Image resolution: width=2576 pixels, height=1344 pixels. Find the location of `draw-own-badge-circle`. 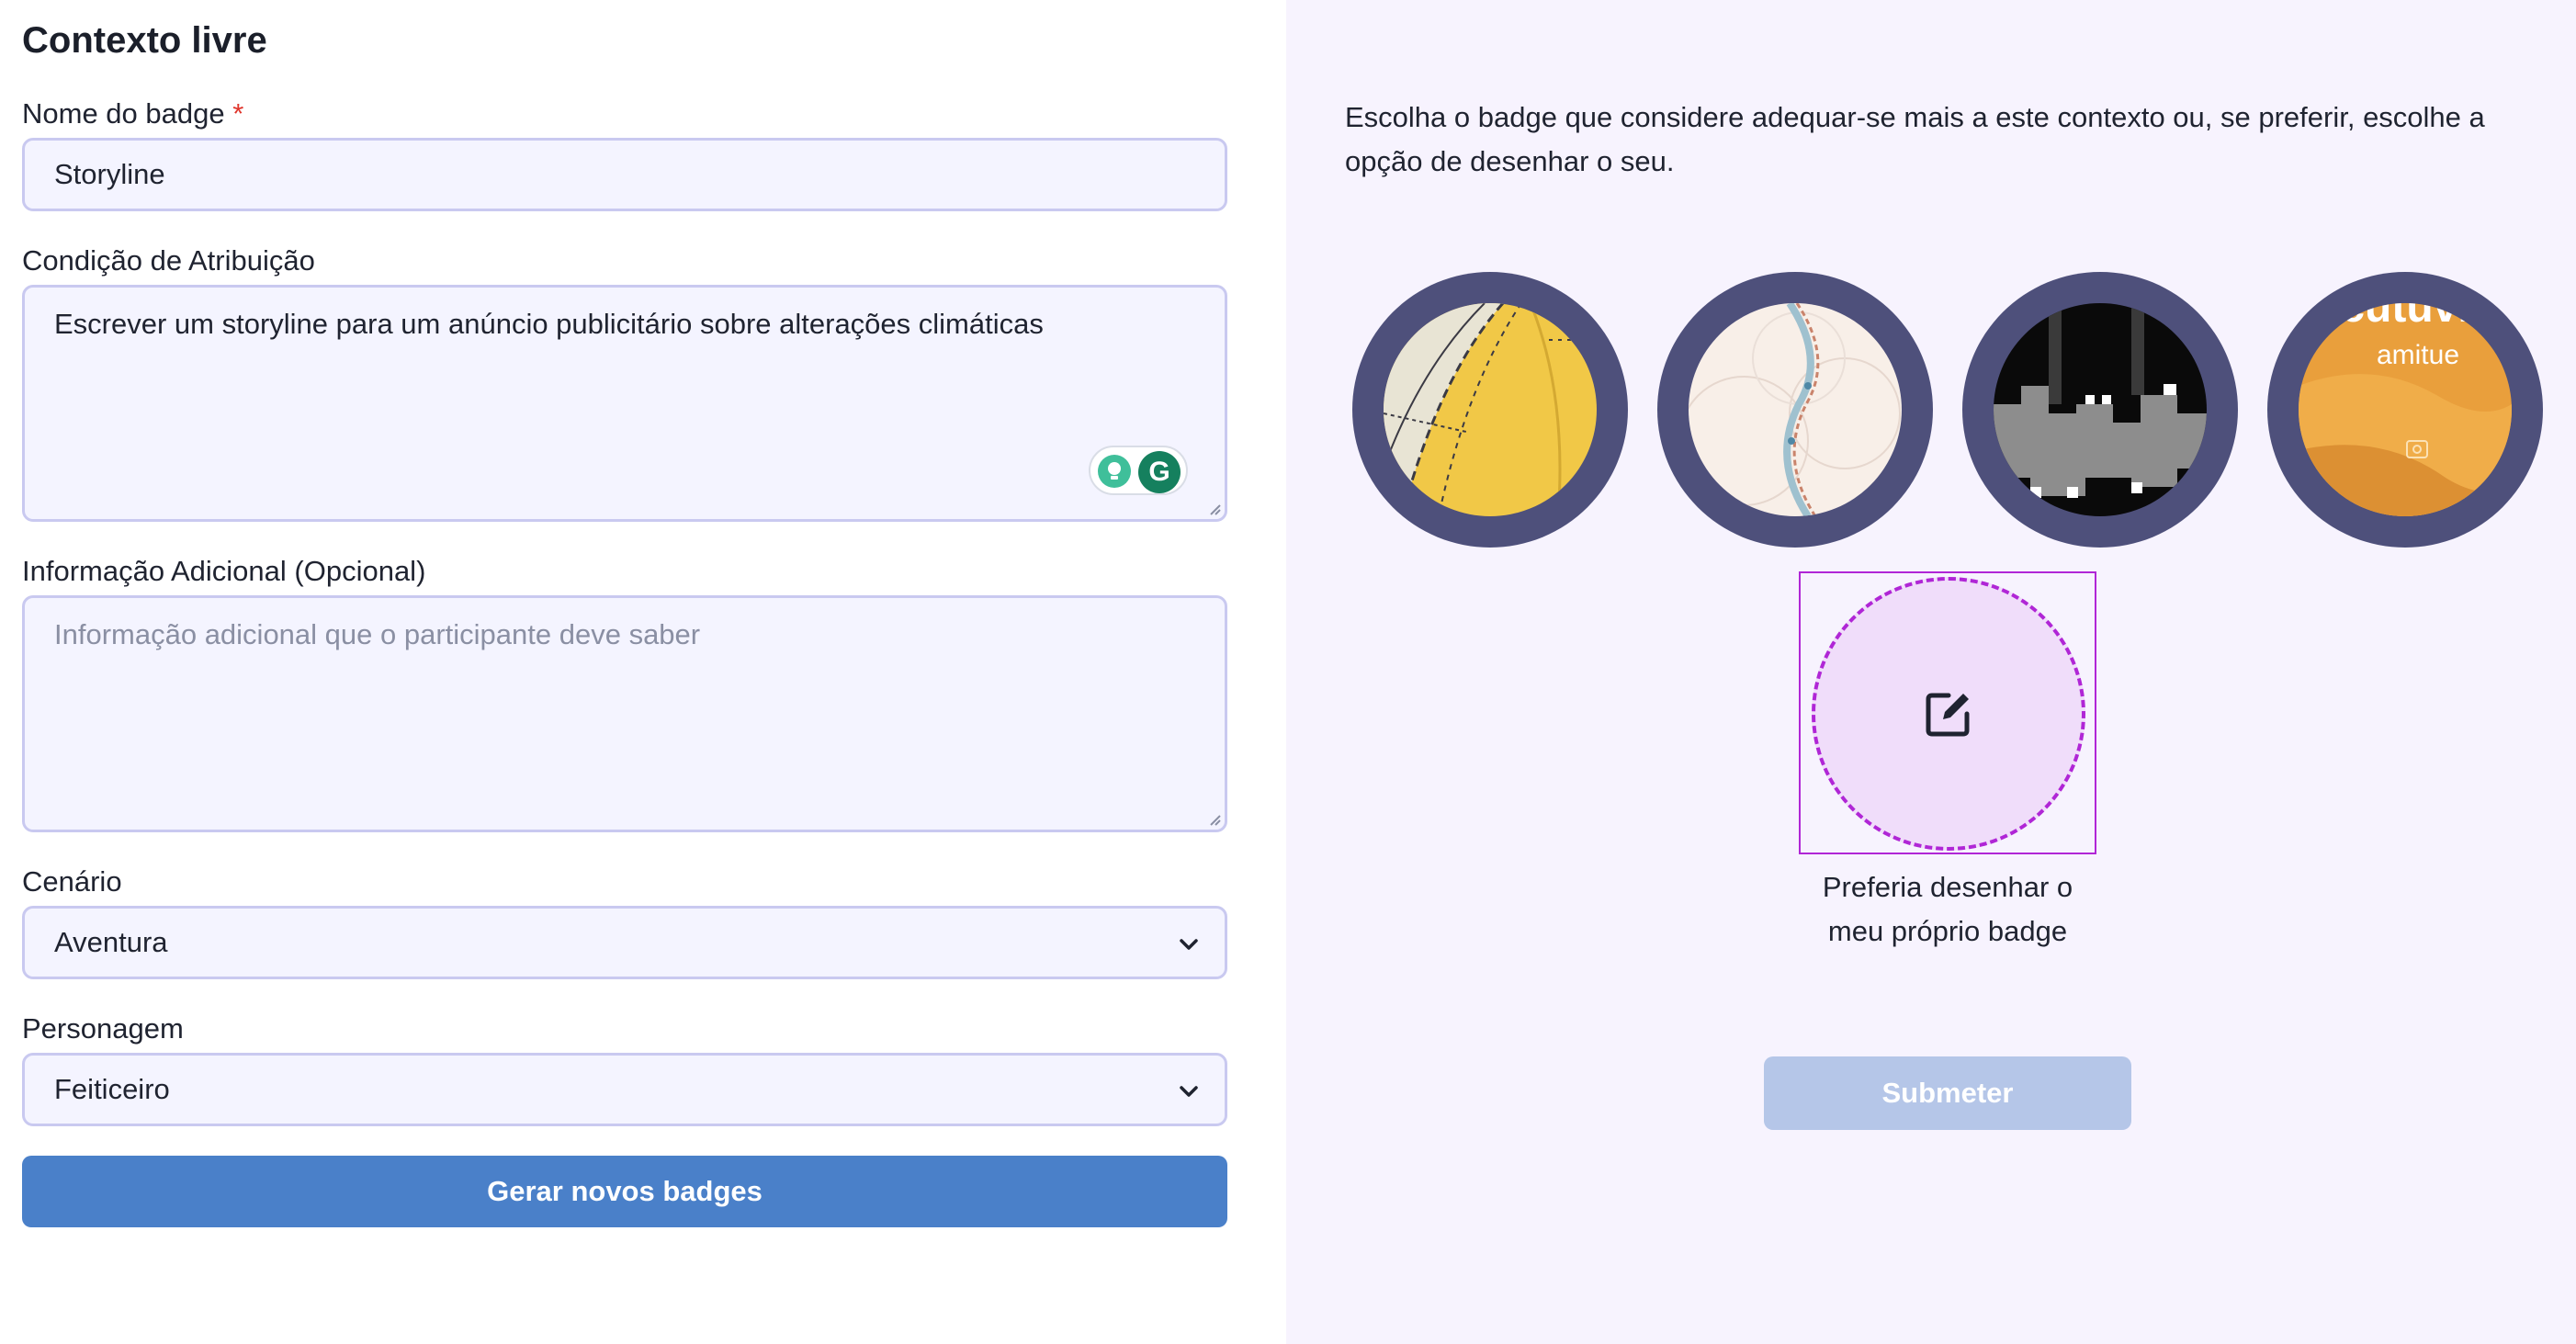

draw-own-badge-circle is located at coordinates (1949, 714).